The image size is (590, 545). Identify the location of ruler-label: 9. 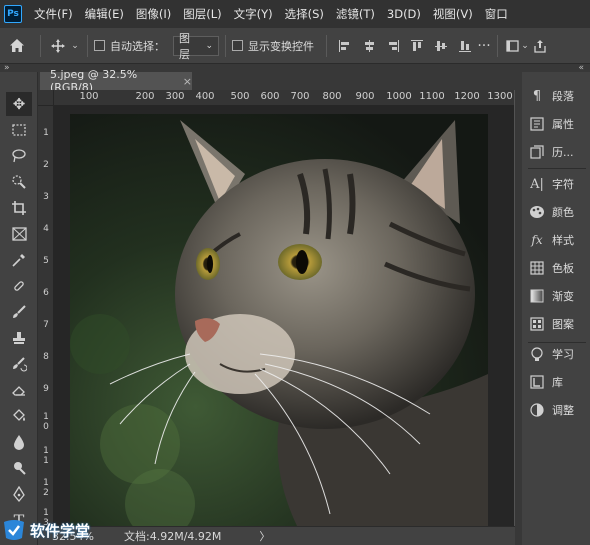
(46, 389).